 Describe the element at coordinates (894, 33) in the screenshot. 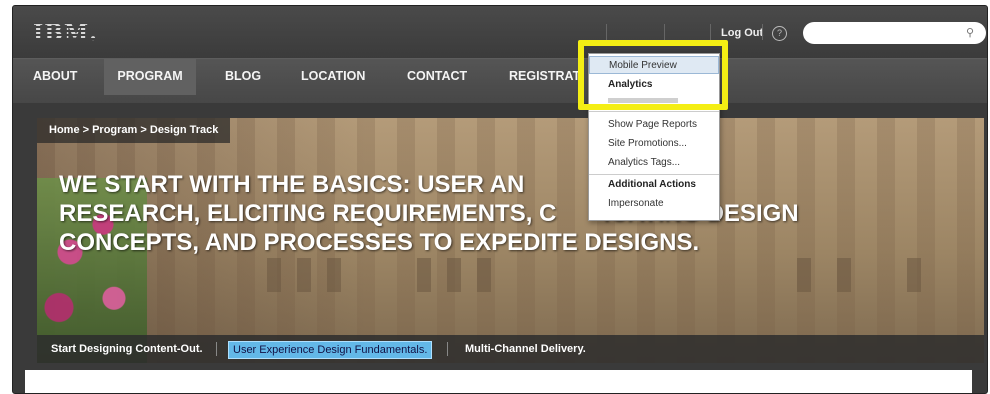

I see `search-input` at that location.